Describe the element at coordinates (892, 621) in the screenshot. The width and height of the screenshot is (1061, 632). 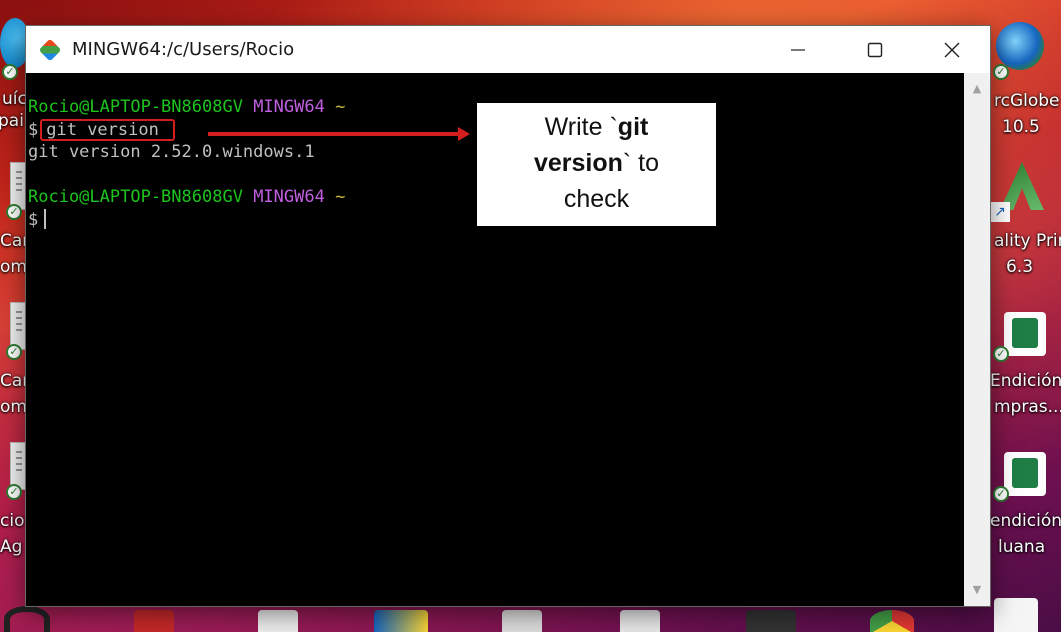
I see `chrome-icon` at that location.